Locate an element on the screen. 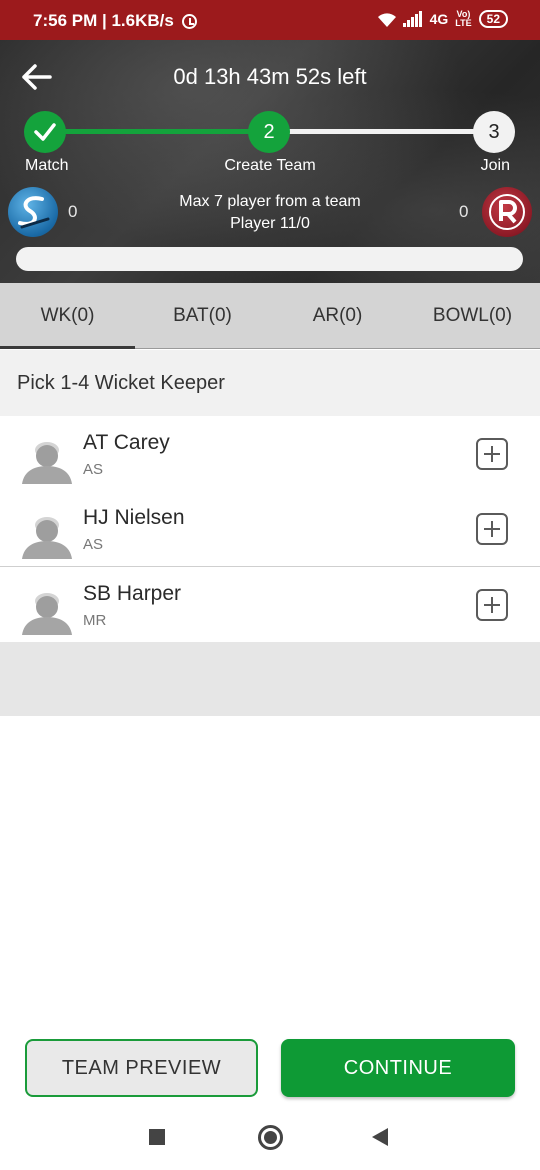 This screenshot has width=540, height=1170. step-label-create-team: Create Team is located at coordinates (270, 165).